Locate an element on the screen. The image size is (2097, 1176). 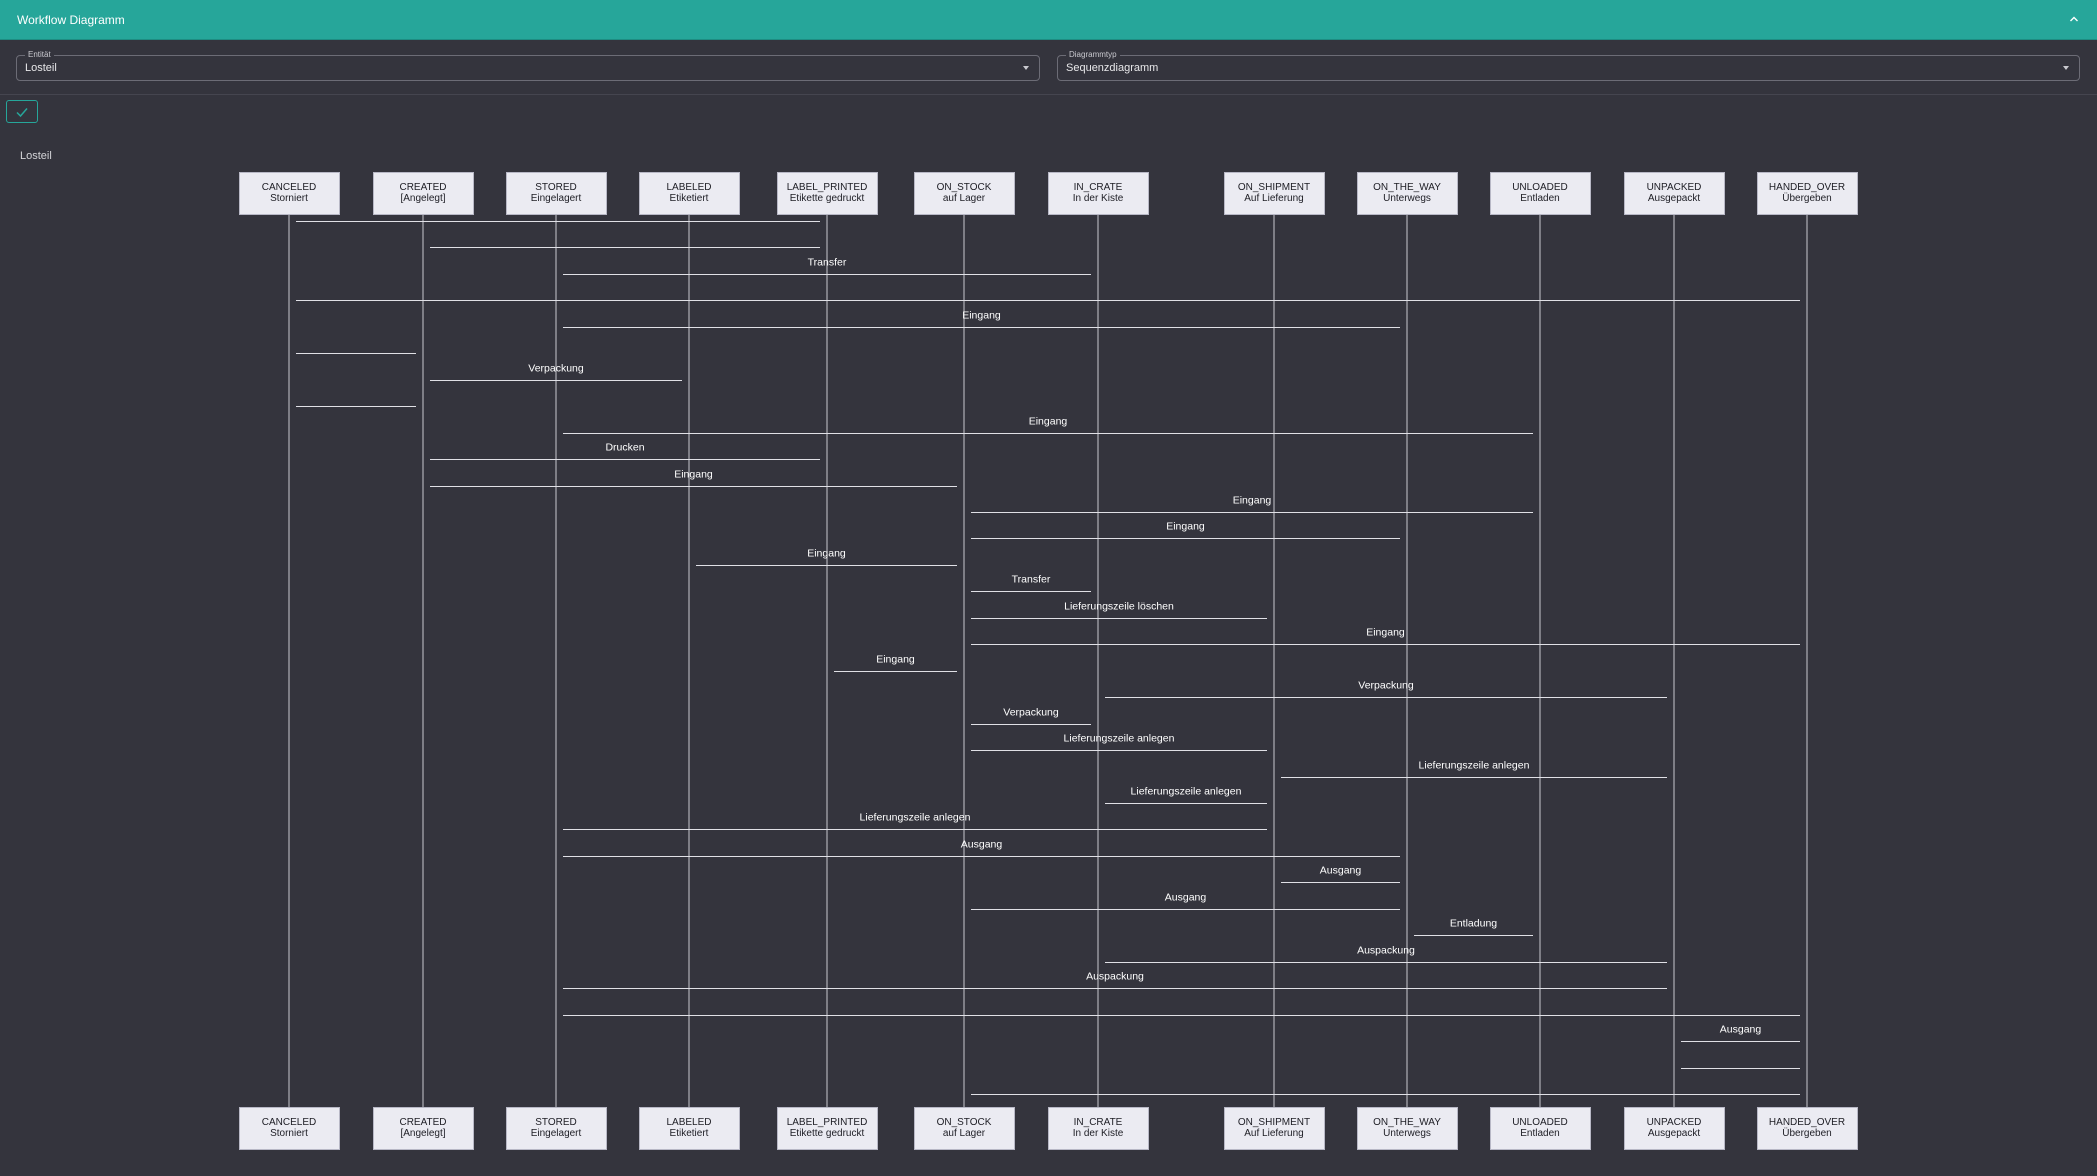
actor-top-labeled: LABELEDEtiketiert is located at coordinates (689, 193).